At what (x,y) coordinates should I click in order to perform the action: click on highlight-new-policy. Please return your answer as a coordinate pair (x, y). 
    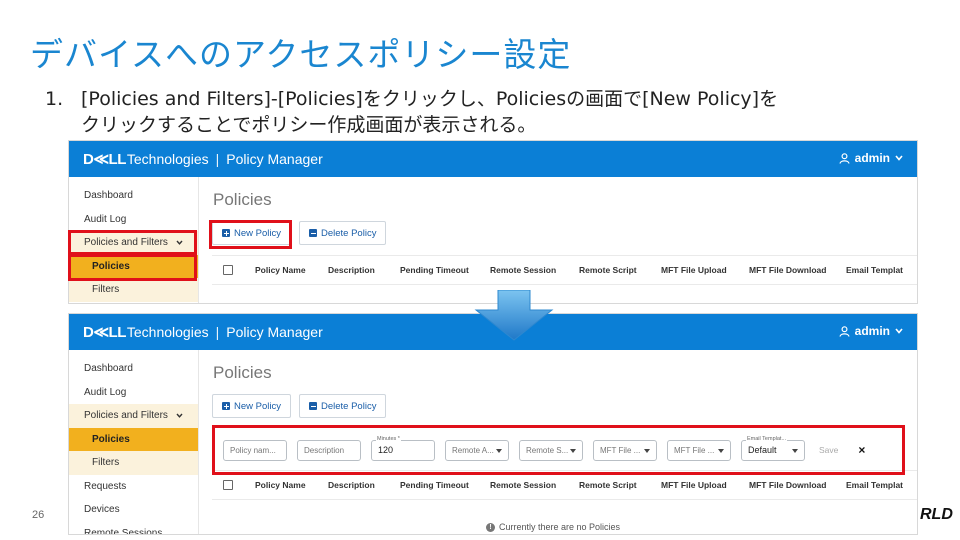
    Looking at the image, I should click on (250, 234).